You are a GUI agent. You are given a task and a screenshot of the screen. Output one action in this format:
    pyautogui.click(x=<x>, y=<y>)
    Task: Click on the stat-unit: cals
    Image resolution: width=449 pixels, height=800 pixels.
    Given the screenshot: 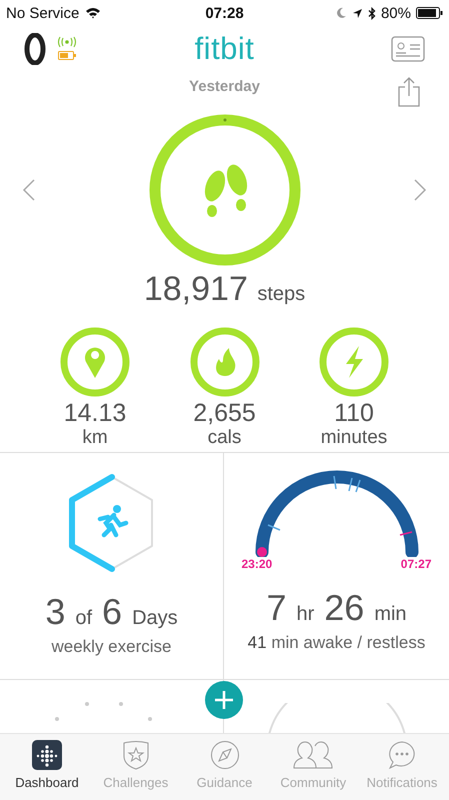 What is the action you would take?
    pyautogui.click(x=225, y=438)
    